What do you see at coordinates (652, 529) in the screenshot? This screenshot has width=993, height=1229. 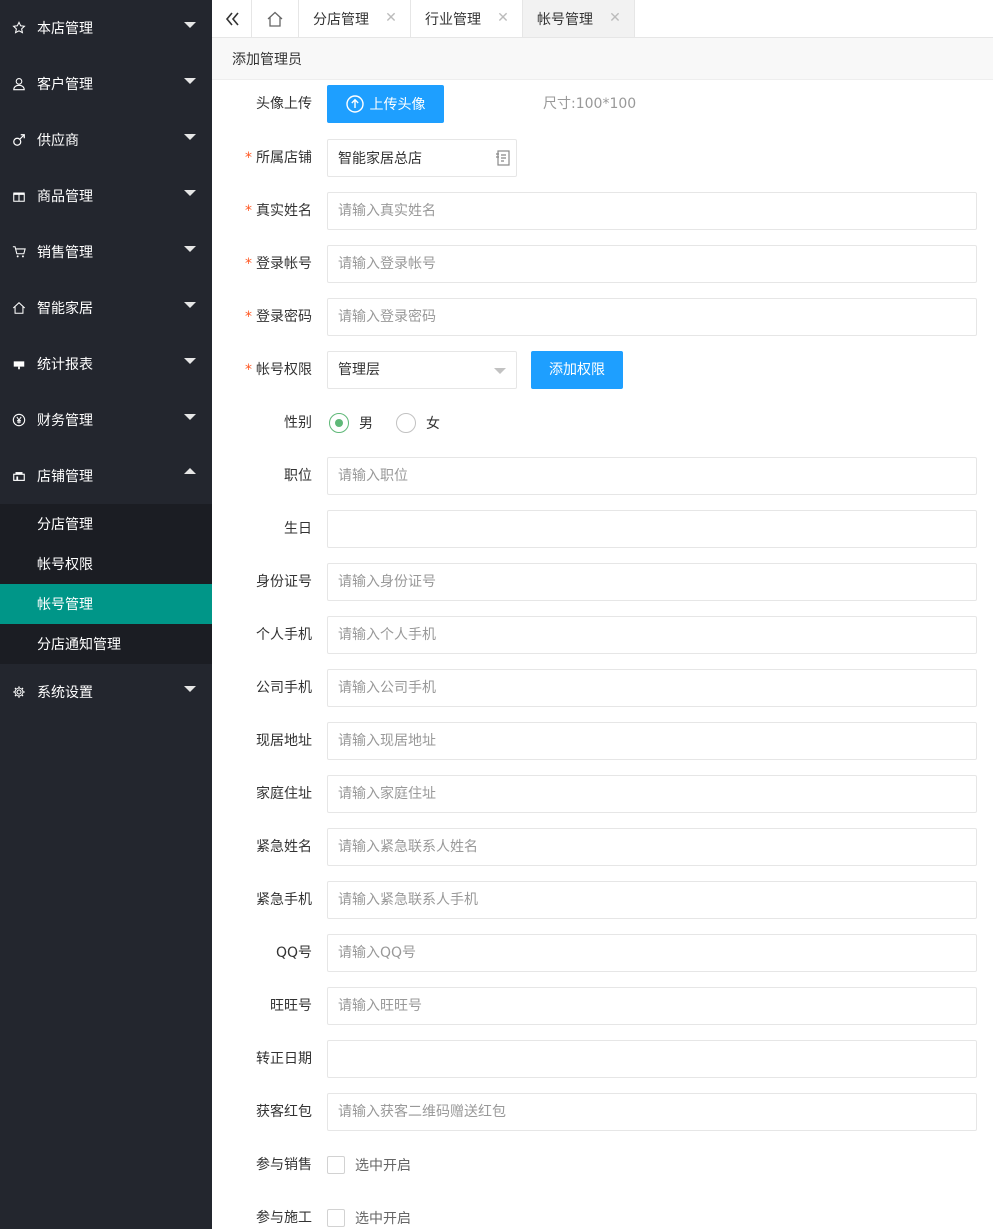 I see `birthday-input` at bounding box center [652, 529].